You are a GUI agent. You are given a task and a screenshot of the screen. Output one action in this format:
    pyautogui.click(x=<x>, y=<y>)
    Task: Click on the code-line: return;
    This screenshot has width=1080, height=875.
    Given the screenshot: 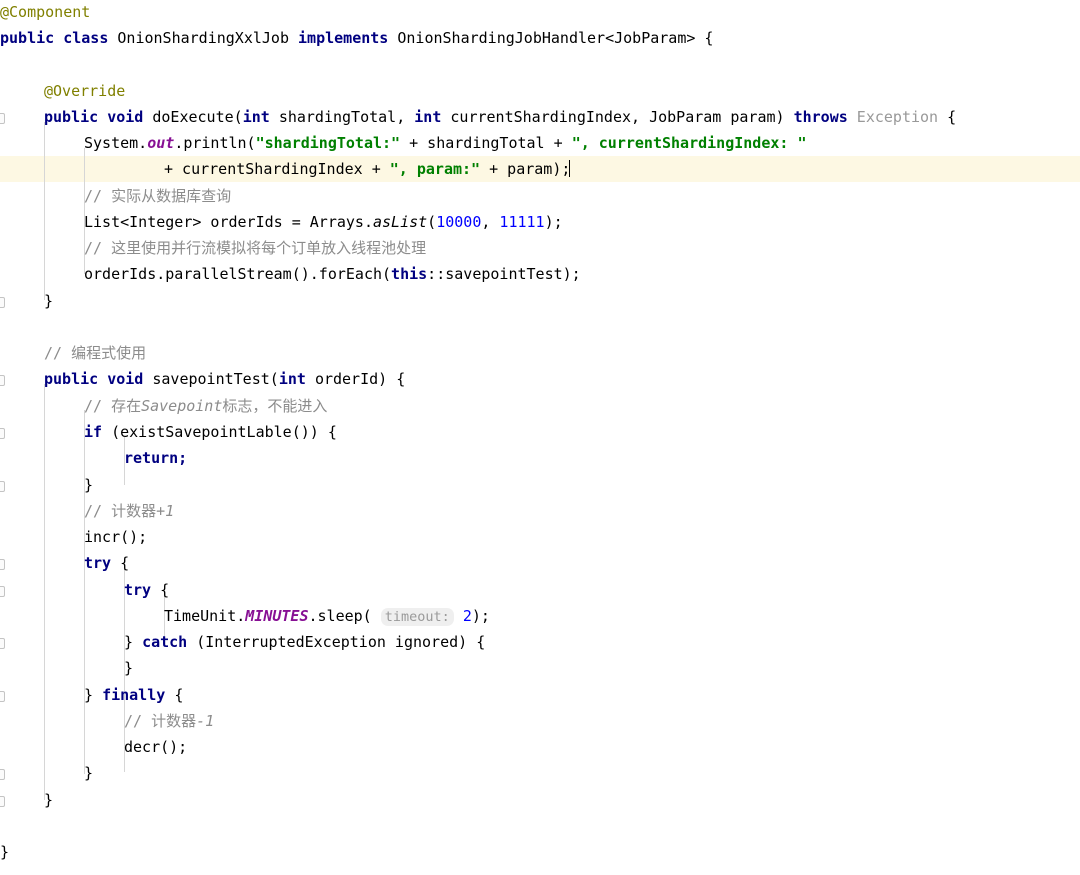 What is the action you would take?
    pyautogui.click(x=93, y=458)
    